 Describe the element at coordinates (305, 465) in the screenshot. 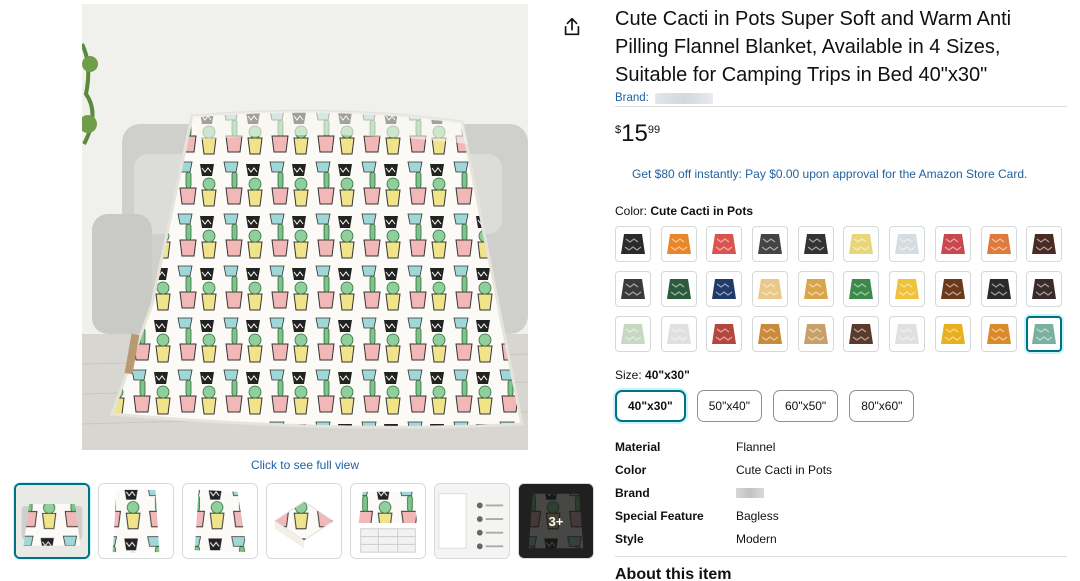

I see `full-view-link: Click to see full view` at that location.